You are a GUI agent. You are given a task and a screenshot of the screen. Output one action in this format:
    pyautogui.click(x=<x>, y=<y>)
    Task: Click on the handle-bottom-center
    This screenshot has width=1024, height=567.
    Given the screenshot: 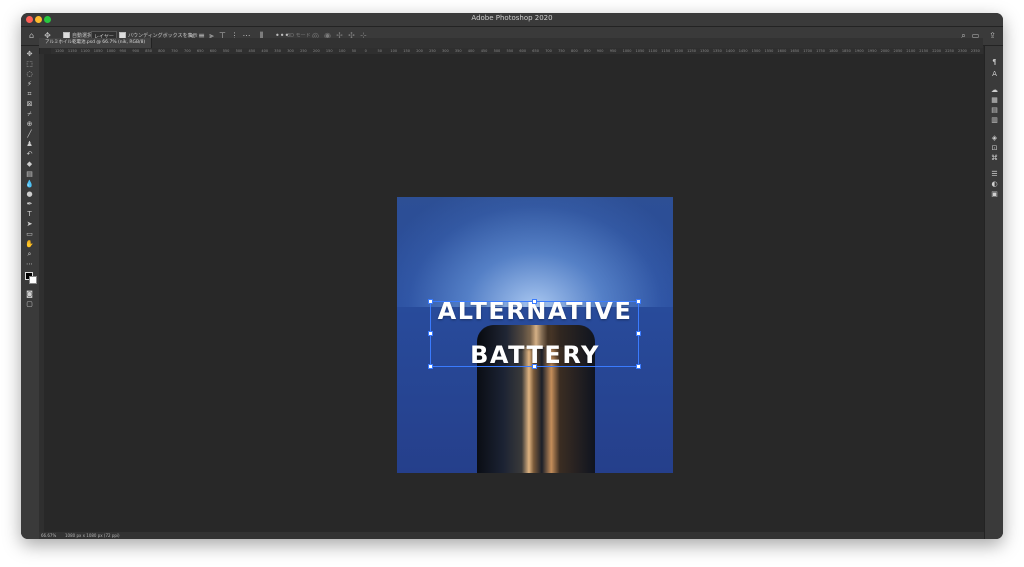 What is the action you would take?
    pyautogui.click(x=534, y=366)
    